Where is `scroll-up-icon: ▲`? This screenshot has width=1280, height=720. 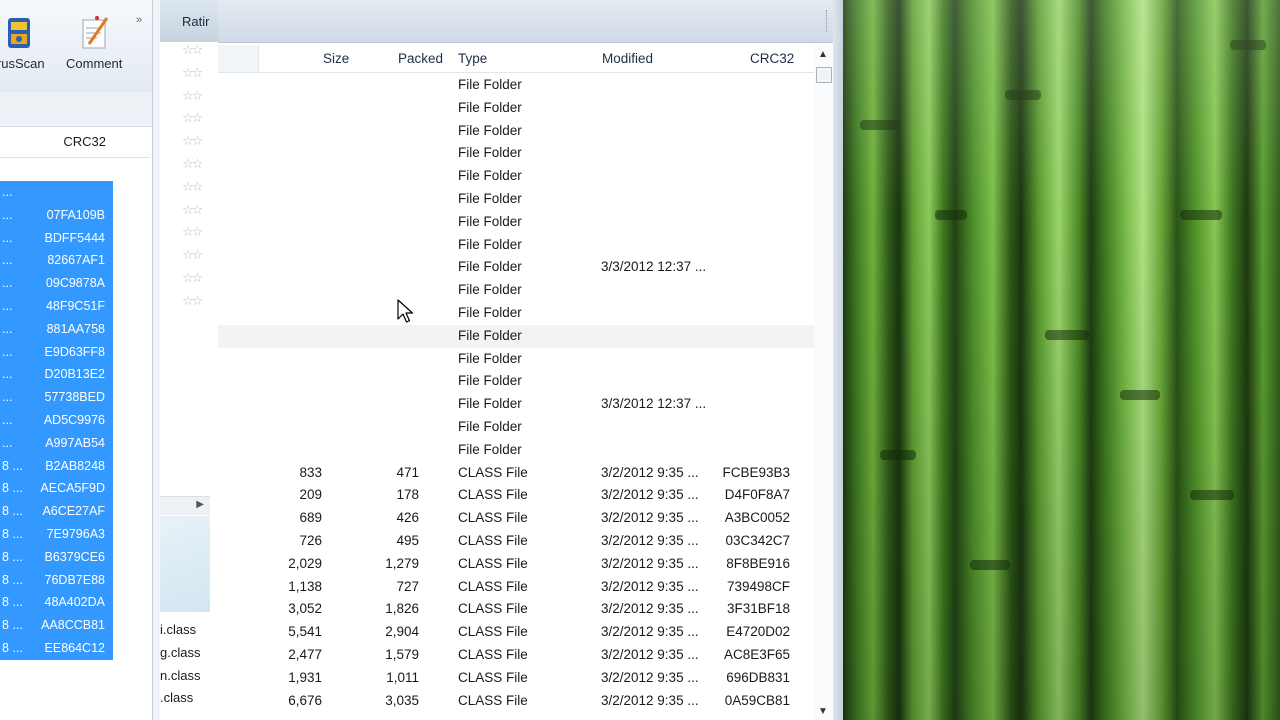 scroll-up-icon: ▲ is located at coordinates (823, 54).